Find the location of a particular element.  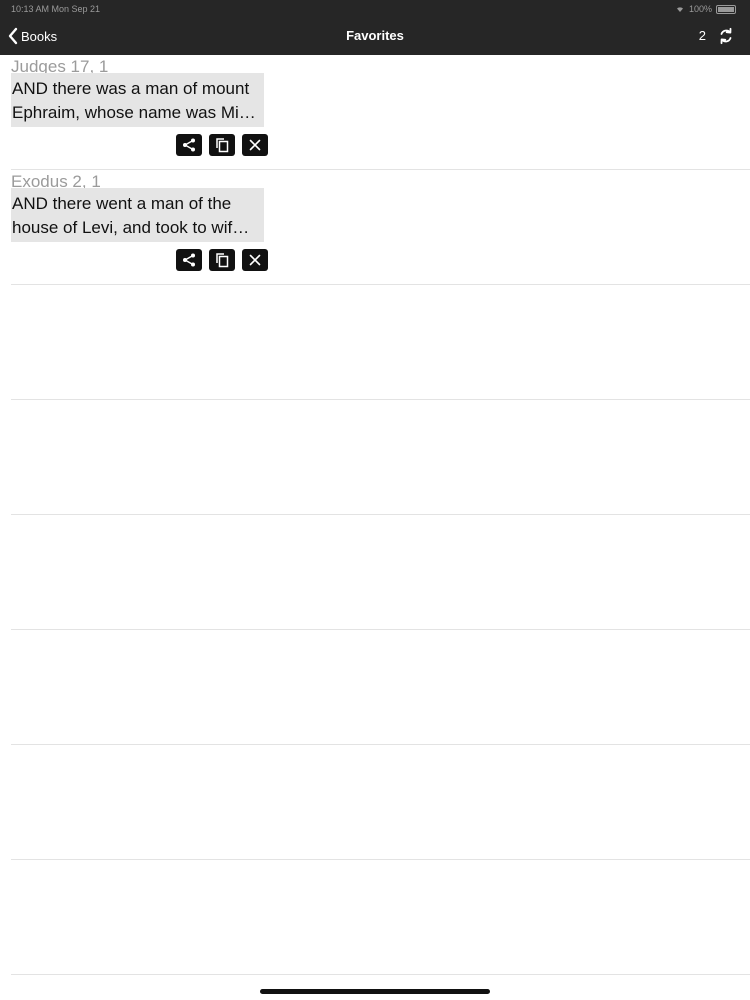

refresh-icon is located at coordinates (726, 36).